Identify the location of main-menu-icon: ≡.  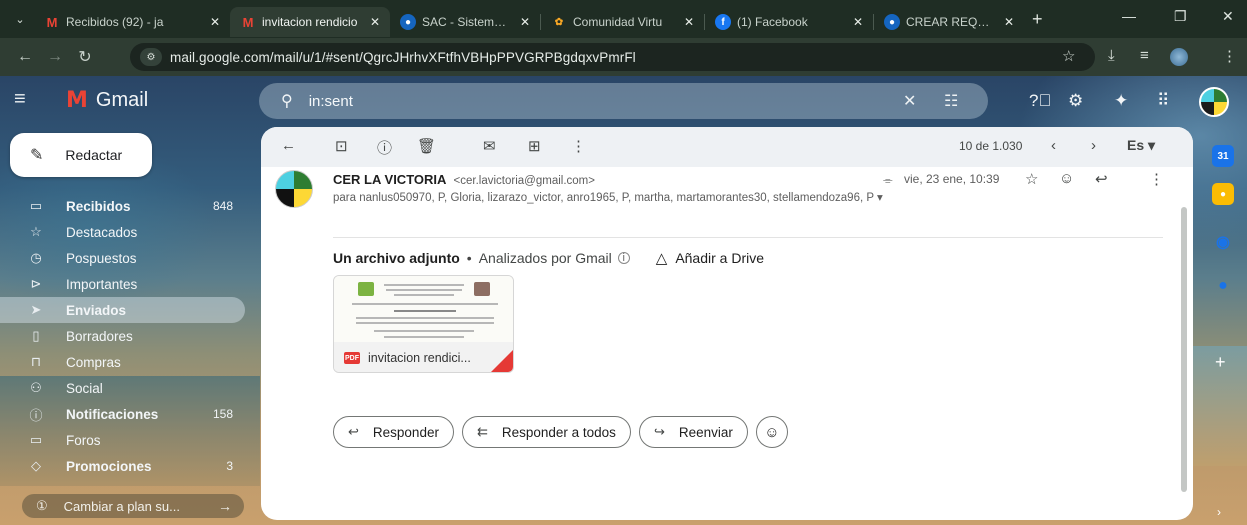
(20, 99).